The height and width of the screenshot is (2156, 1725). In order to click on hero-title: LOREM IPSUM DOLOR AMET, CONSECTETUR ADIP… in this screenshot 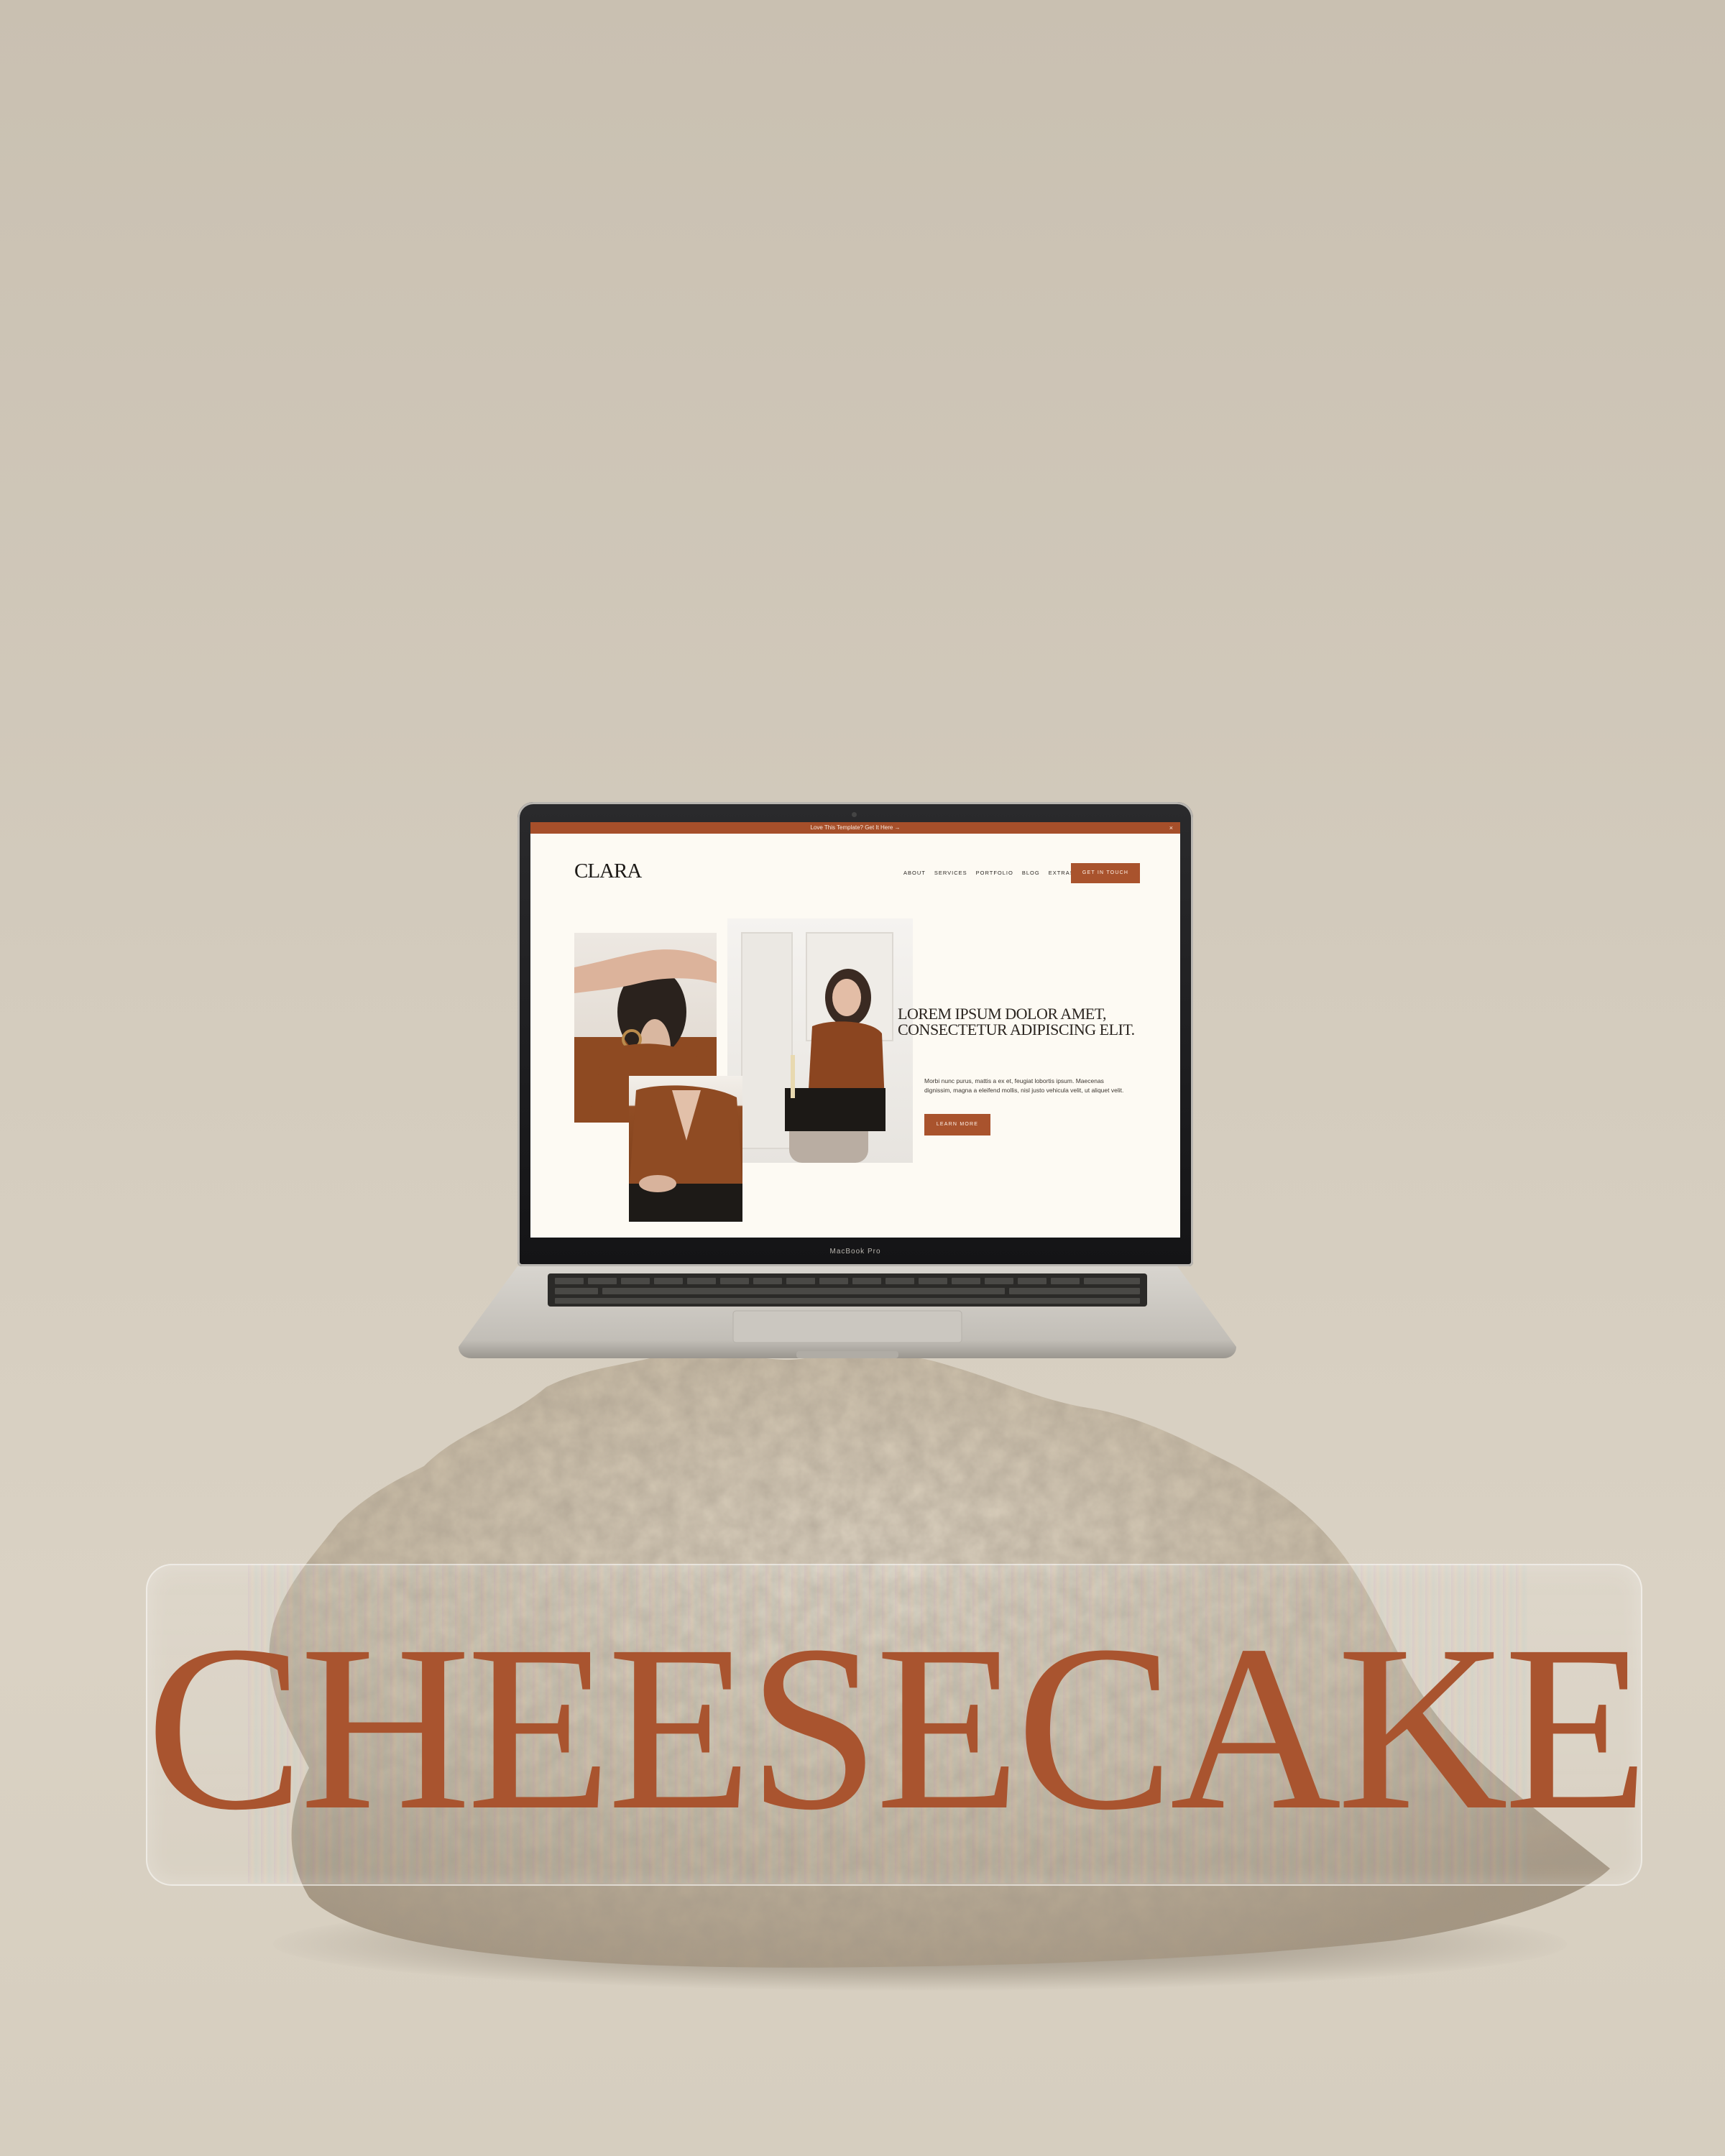, I will do `click(1016, 1021)`.